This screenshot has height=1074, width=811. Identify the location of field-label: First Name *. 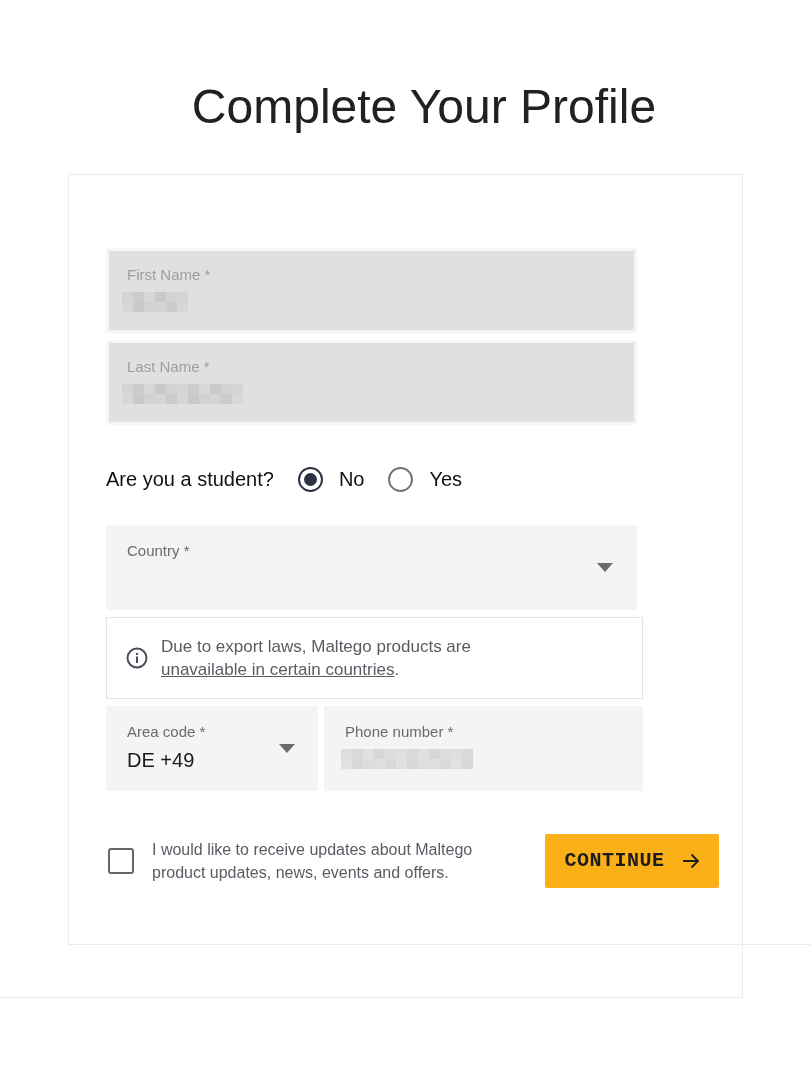
(169, 275).